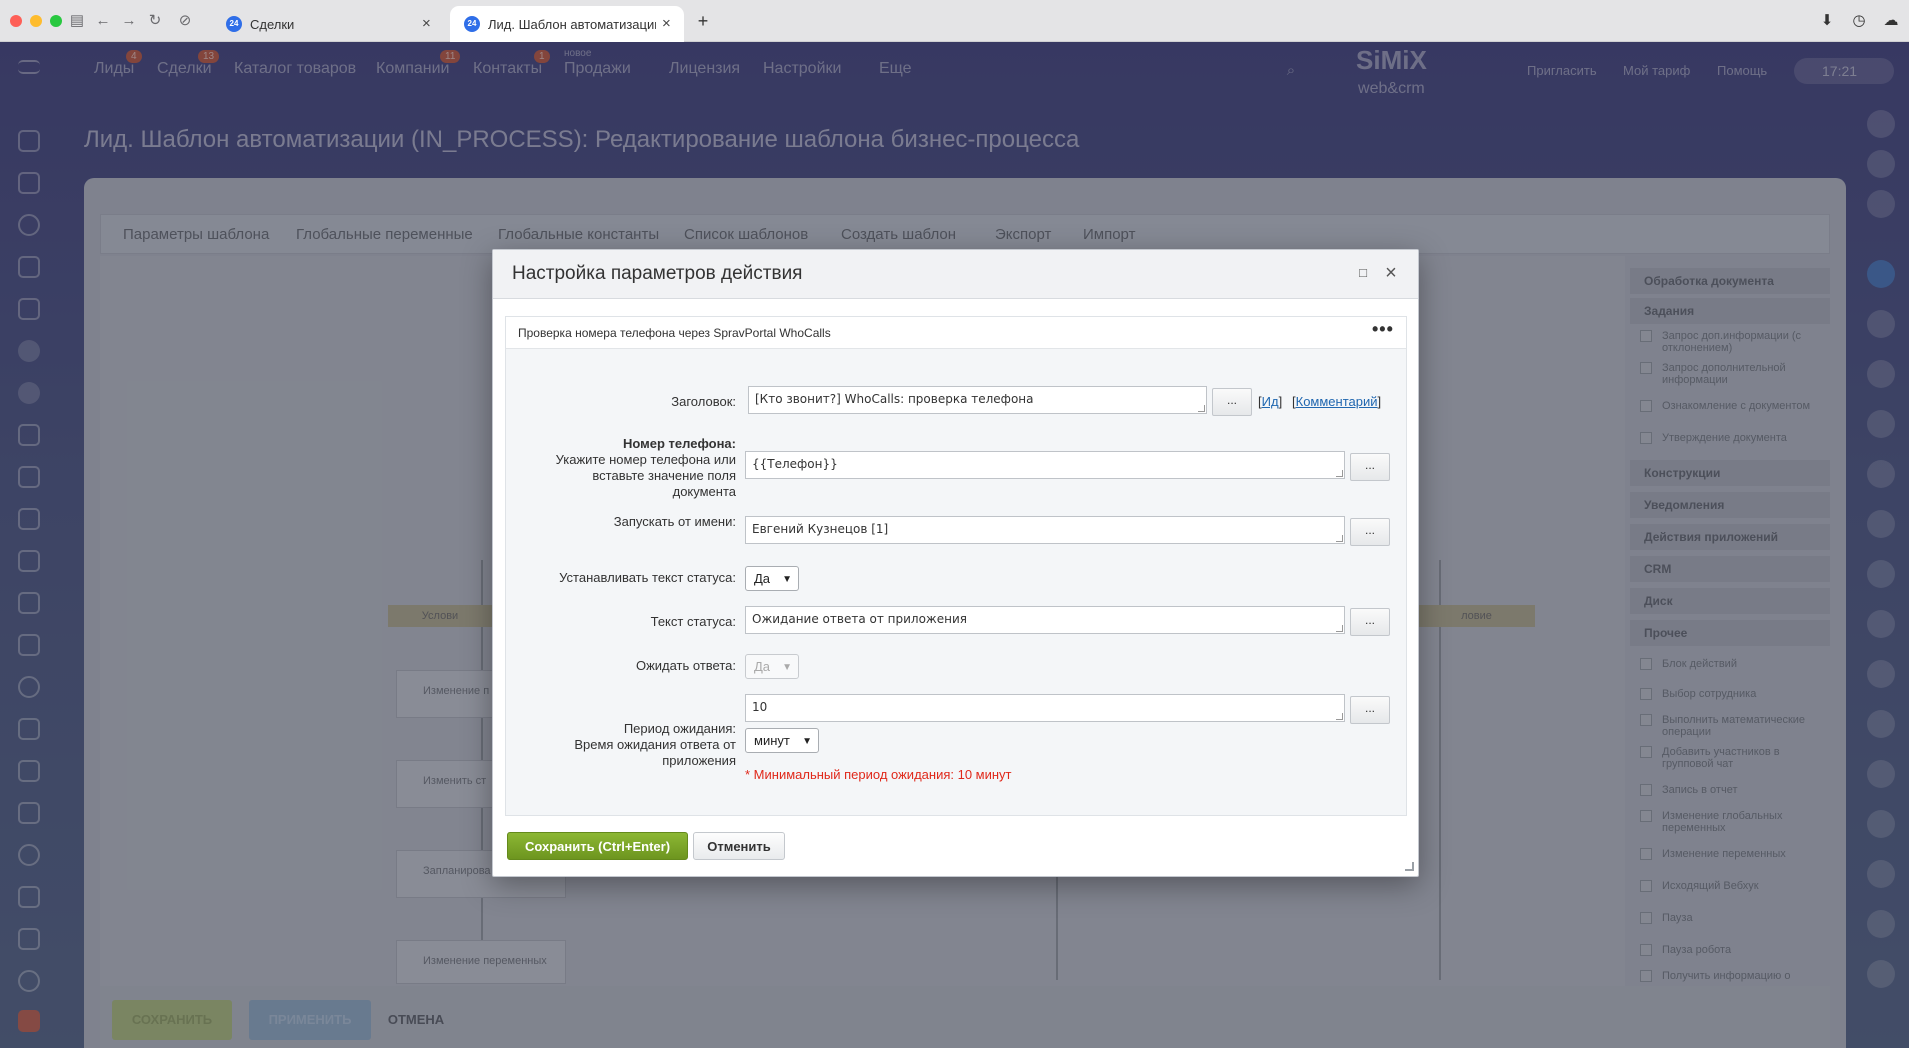 Image resolution: width=1909 pixels, height=1048 pixels. What do you see at coordinates (739, 846) in the screenshot?
I see `dialog-cancel-button: Отменить` at bounding box center [739, 846].